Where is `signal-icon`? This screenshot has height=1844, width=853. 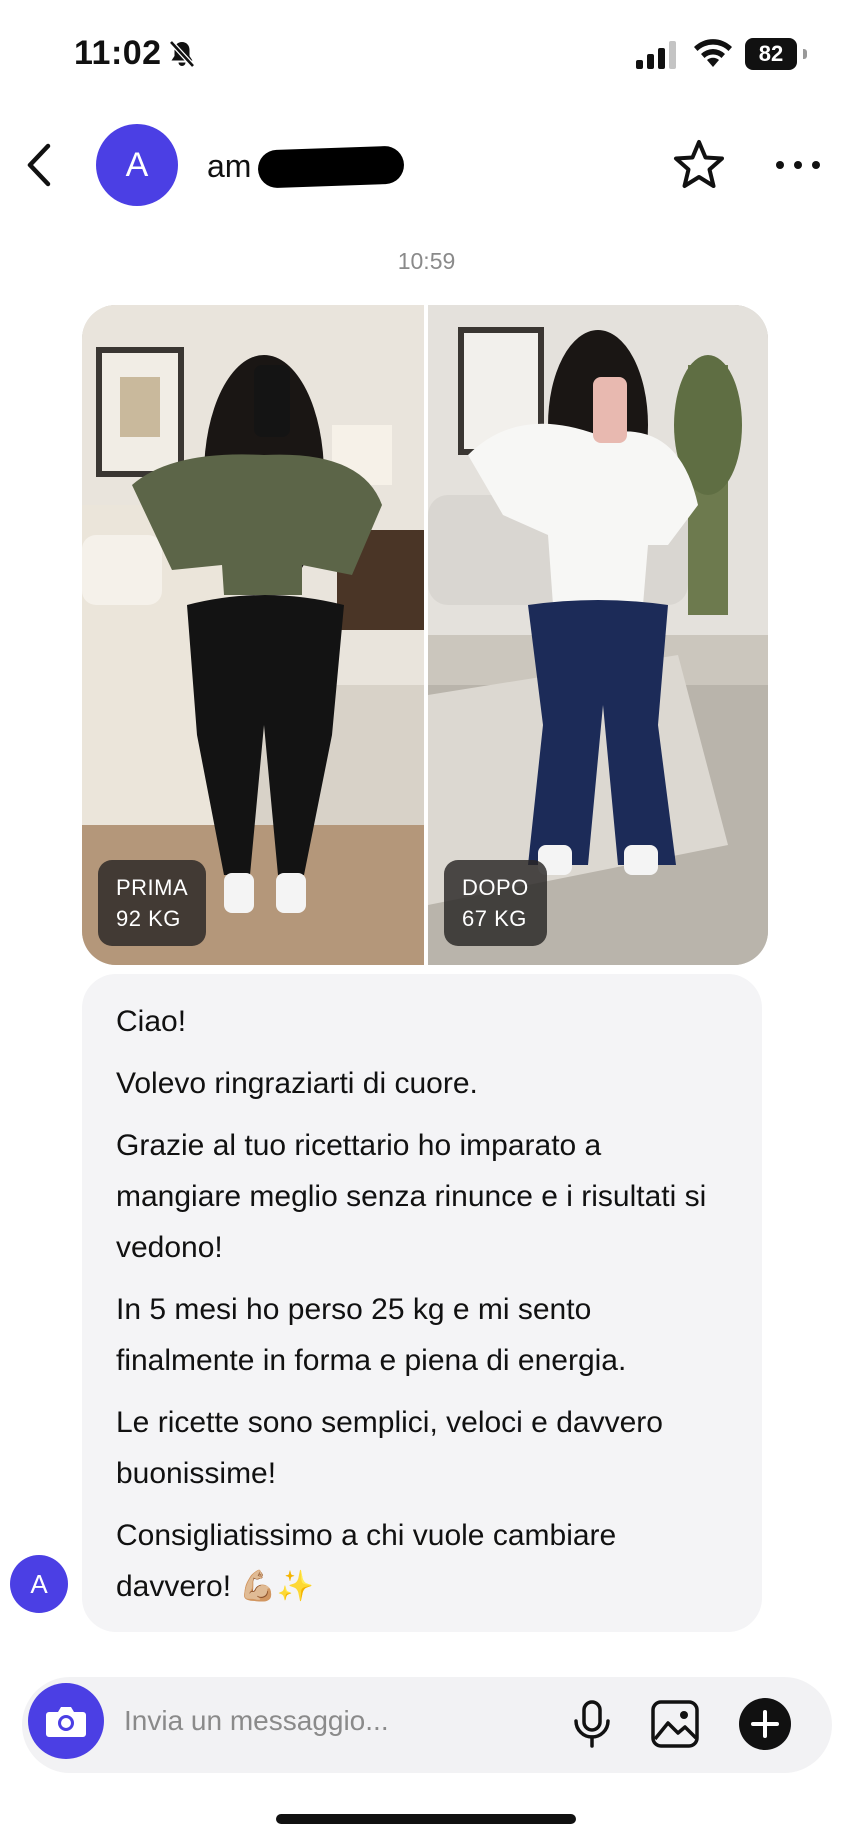
signal-icon is located at coordinates (656, 55).